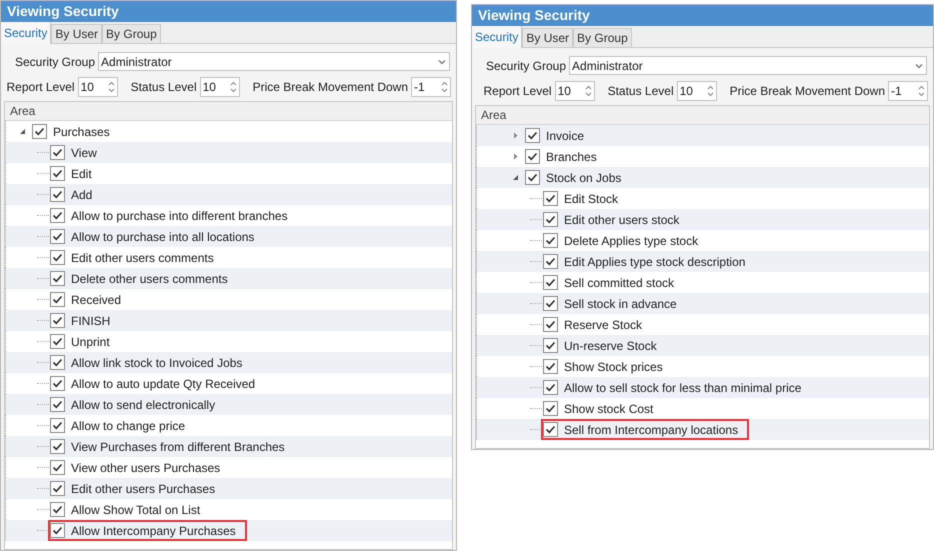 The image size is (934, 551). I want to click on tree-item-label: Reserve Stock, so click(603, 325).